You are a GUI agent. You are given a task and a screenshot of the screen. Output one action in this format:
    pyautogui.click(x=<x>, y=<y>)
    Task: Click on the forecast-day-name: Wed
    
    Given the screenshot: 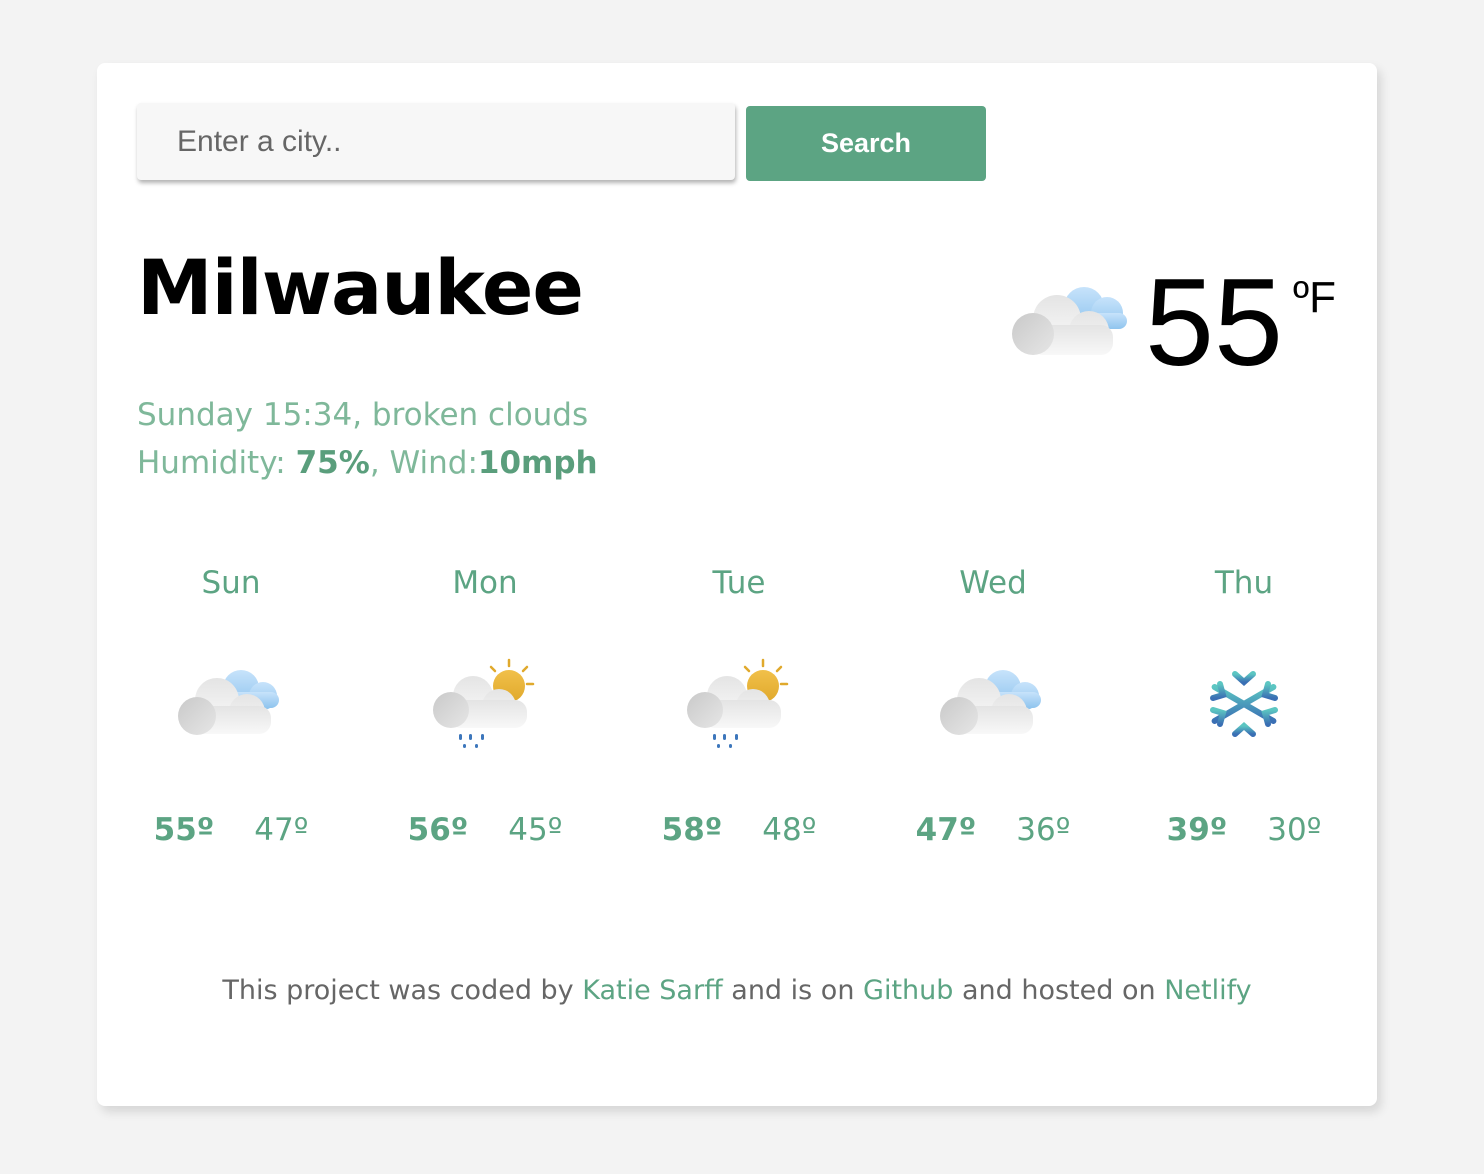 What is the action you would take?
    pyautogui.click(x=993, y=583)
    